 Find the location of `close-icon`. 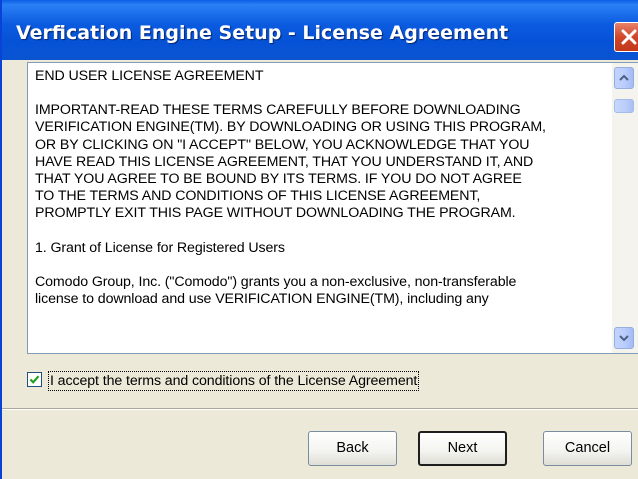

close-icon is located at coordinates (629, 37).